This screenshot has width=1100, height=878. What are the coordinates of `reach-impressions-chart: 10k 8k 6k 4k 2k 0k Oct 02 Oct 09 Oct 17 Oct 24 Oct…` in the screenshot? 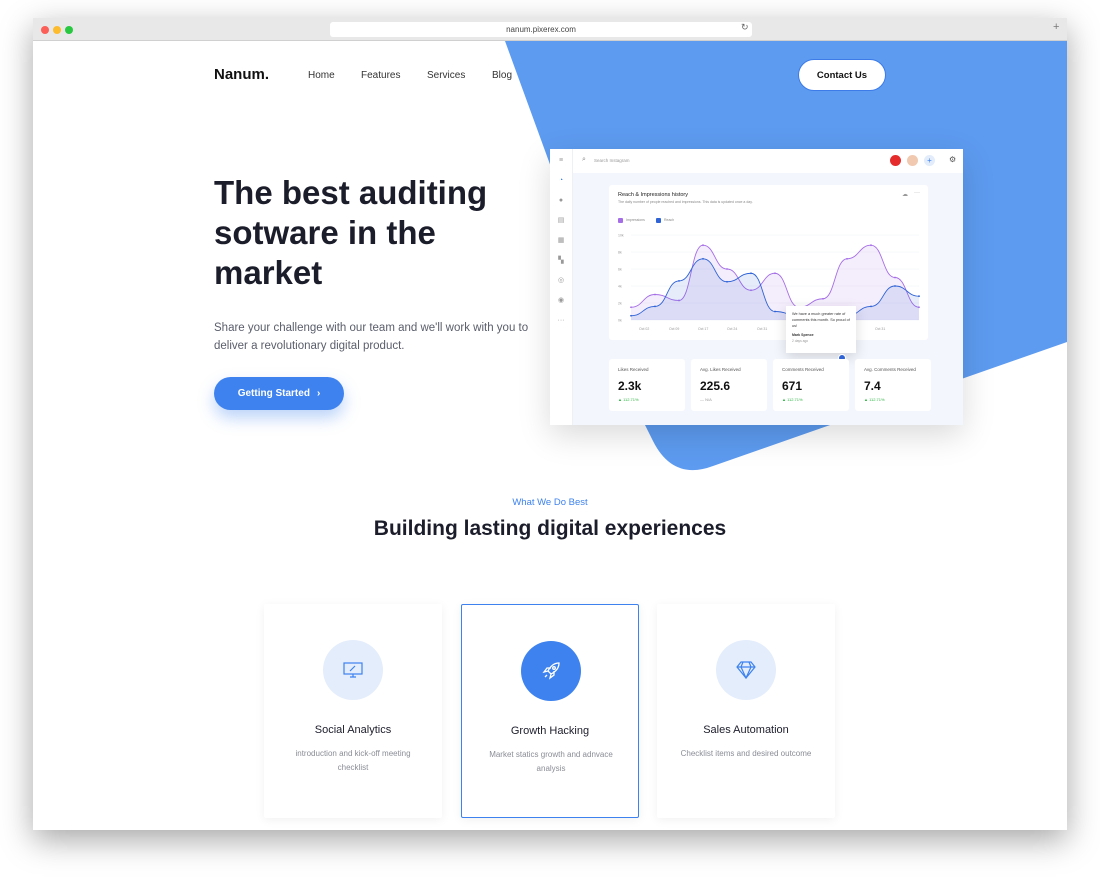 It's located at (769, 282).